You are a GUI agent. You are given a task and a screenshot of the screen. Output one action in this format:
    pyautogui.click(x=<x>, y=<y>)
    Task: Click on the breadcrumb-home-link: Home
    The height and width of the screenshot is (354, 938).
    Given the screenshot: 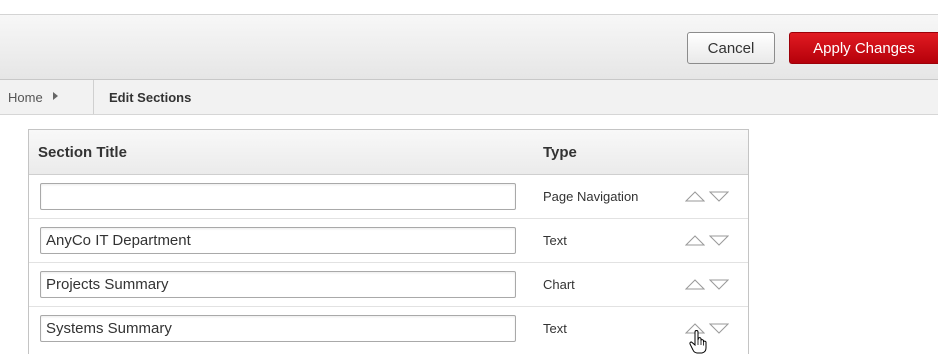 What is the action you would take?
    pyautogui.click(x=25, y=97)
    